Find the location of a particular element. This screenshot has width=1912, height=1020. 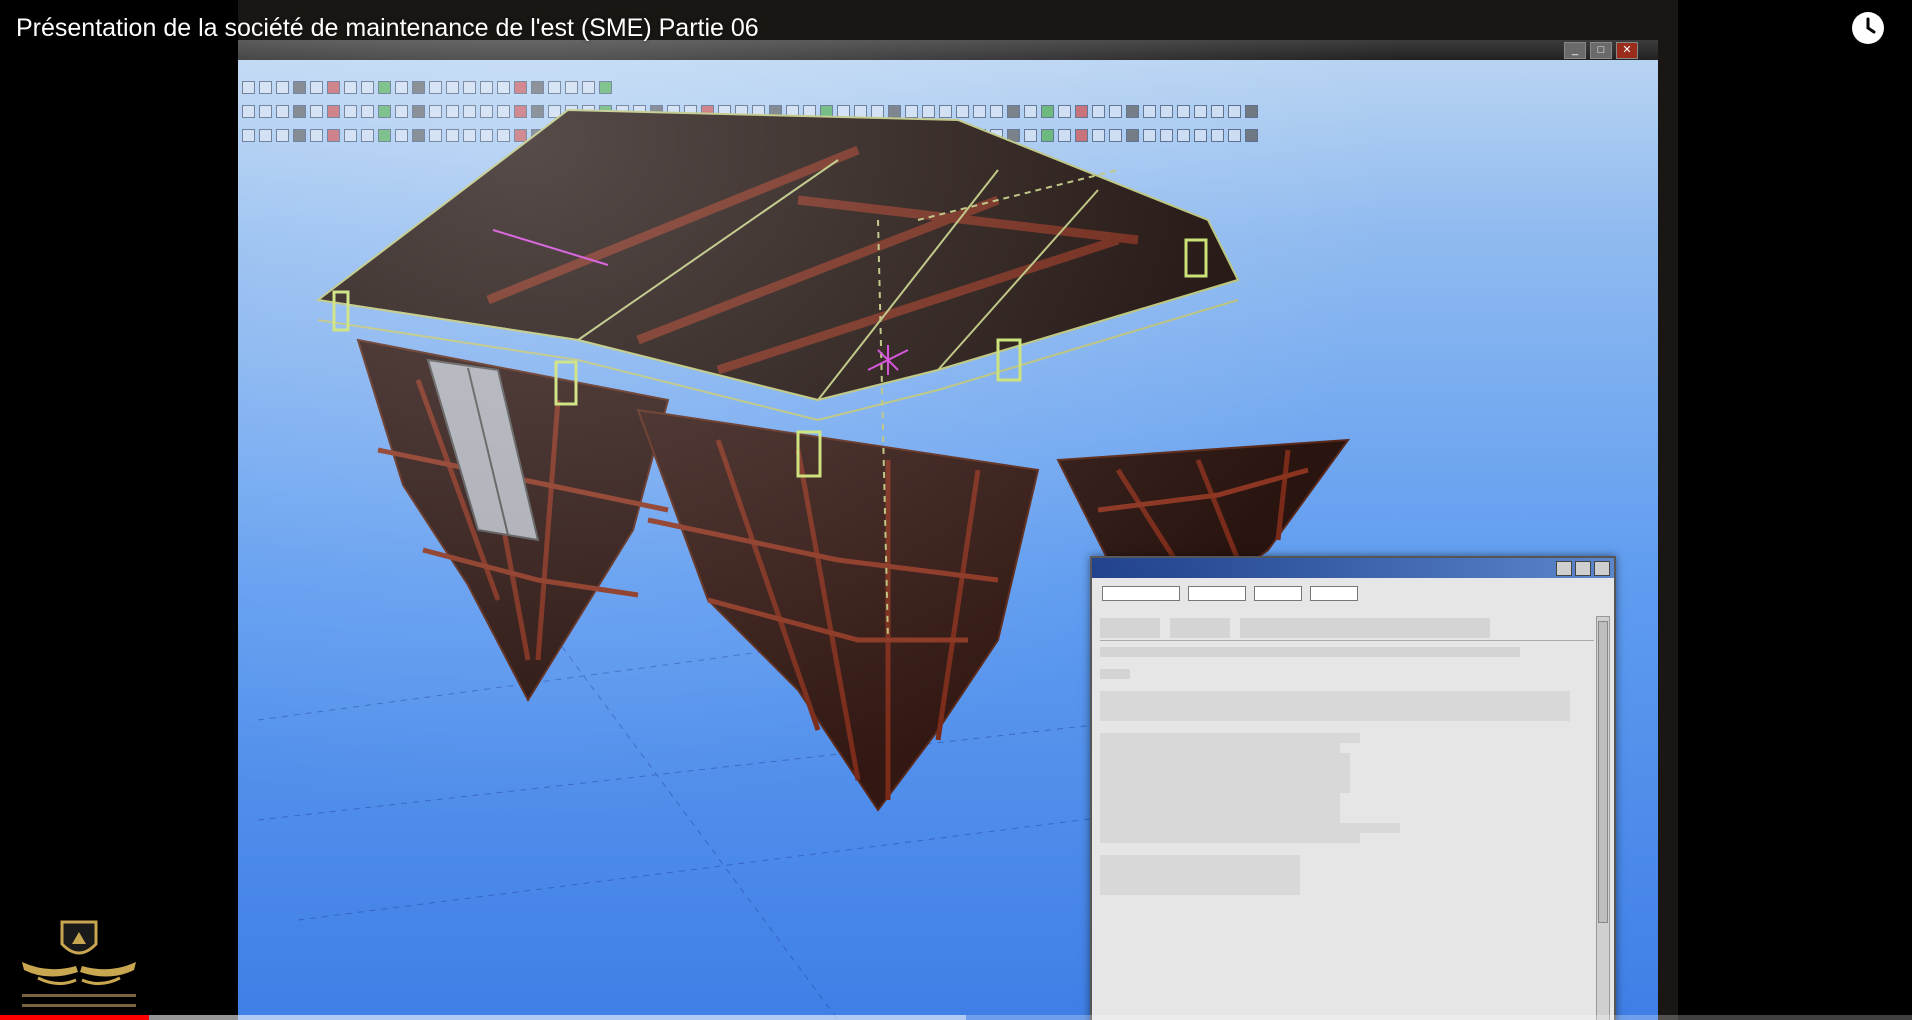

attributes-section is located at coordinates (1347, 788).